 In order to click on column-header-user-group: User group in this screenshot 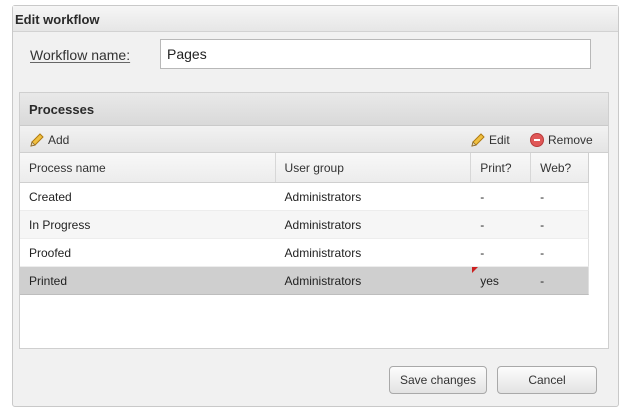, I will do `click(374, 167)`.